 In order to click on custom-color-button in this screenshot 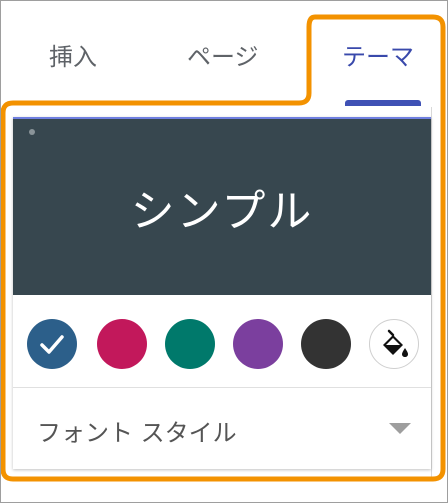, I will do `click(394, 344)`.